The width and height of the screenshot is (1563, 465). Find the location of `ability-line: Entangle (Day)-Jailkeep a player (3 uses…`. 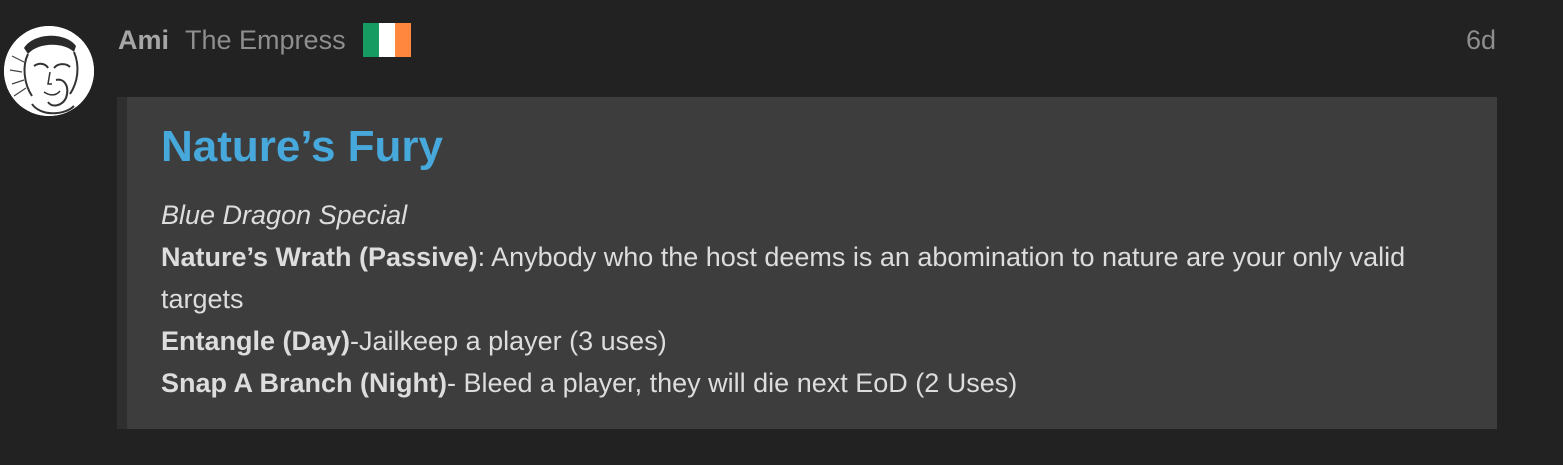

ability-line: Entangle (Day)-Jailkeep a player (3 uses… is located at coordinates (821, 341).